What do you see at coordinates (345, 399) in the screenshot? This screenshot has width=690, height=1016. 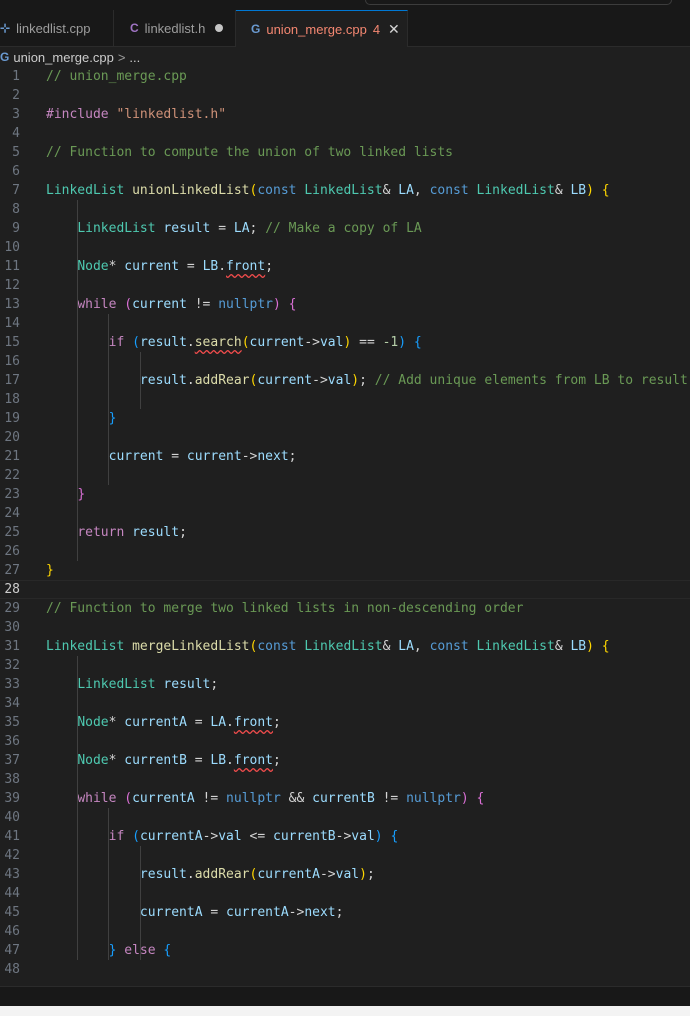 I see `code-line: 18` at bounding box center [345, 399].